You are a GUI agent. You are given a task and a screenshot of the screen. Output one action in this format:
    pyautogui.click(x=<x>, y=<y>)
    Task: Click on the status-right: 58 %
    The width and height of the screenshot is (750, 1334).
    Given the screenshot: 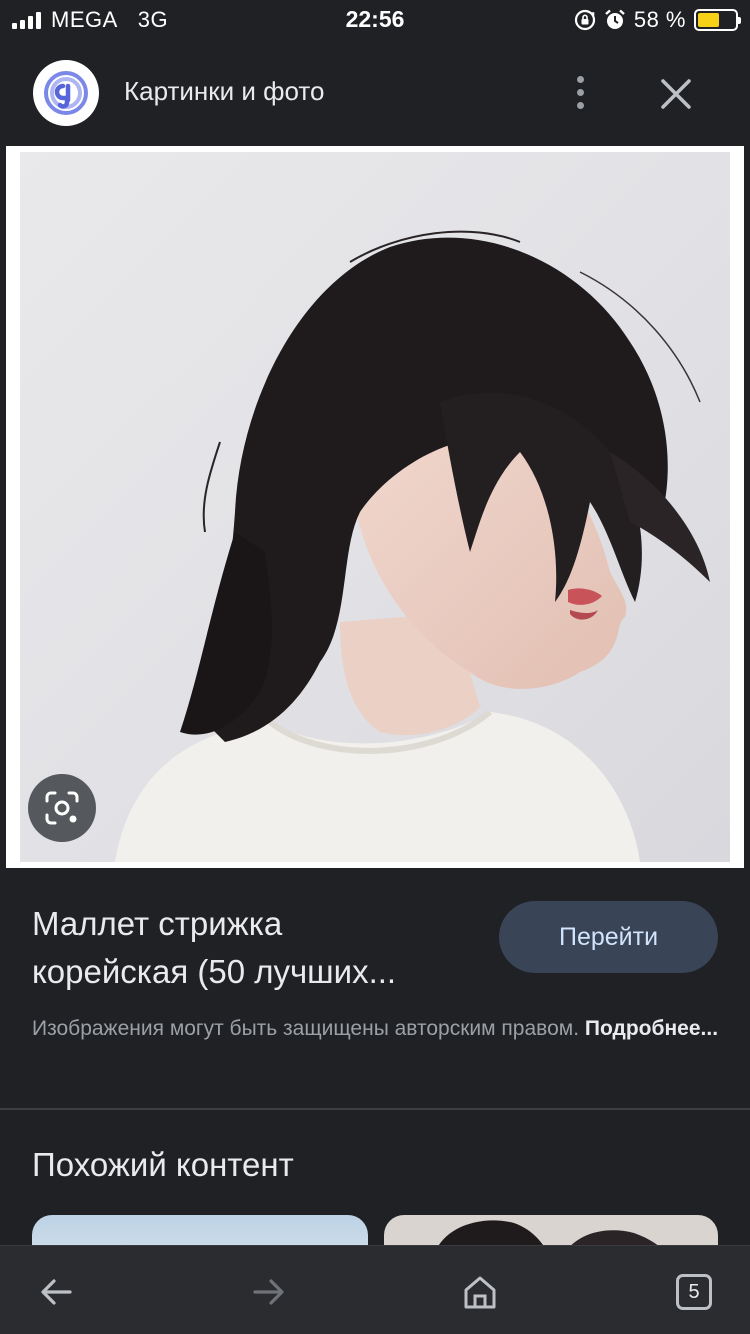 What is the action you would take?
    pyautogui.click(x=657, y=20)
    